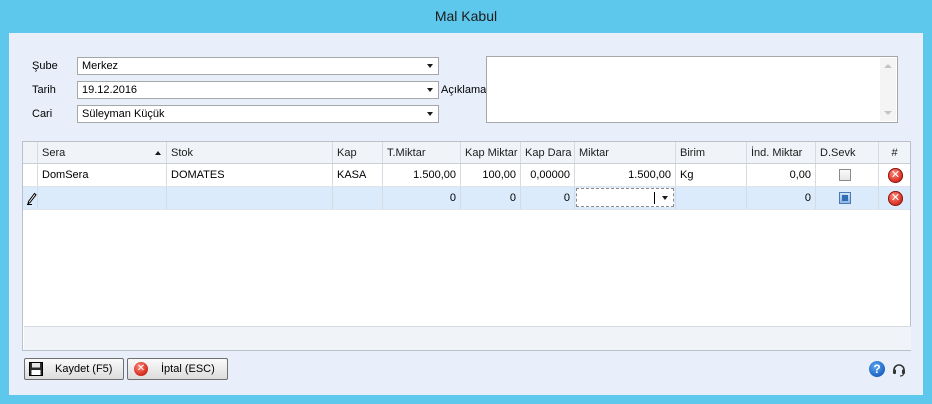 This screenshot has width=932, height=404. What do you see at coordinates (711, 152) in the screenshot?
I see `header-birim: Birim` at bounding box center [711, 152].